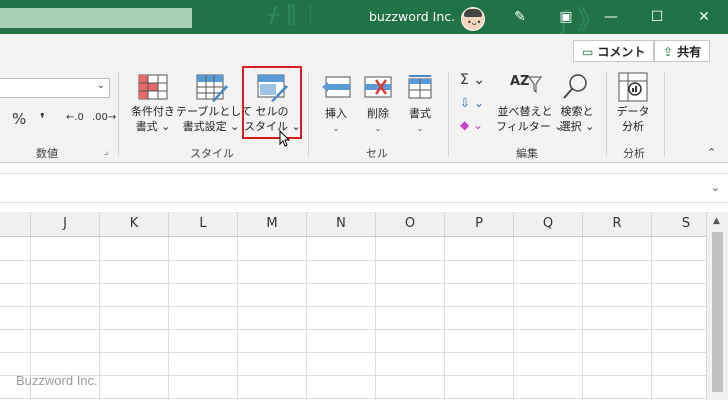 Image resolution: width=728 pixels, height=400 pixels. Describe the element at coordinates (711, 152) in the screenshot. I see `collapse-ribbon-icon: ⌃` at that location.